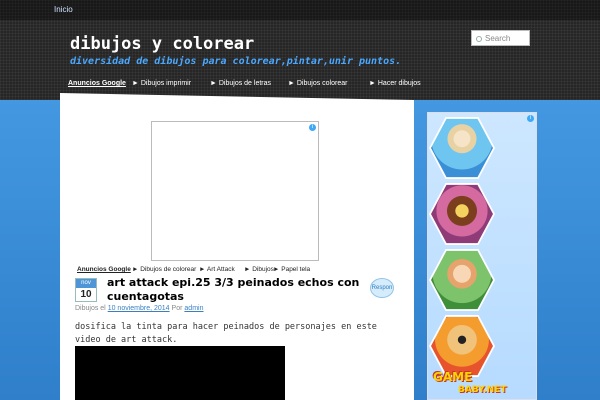 This screenshot has height=400, width=600. What do you see at coordinates (86, 283) in the screenshot?
I see `date-month: nov` at bounding box center [86, 283].